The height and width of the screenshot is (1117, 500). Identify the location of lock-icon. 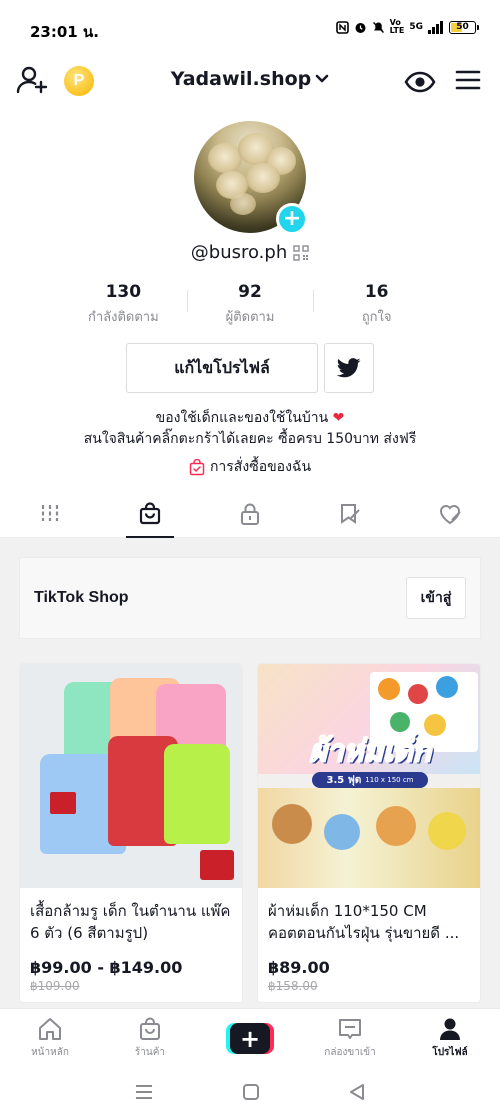
(250, 514).